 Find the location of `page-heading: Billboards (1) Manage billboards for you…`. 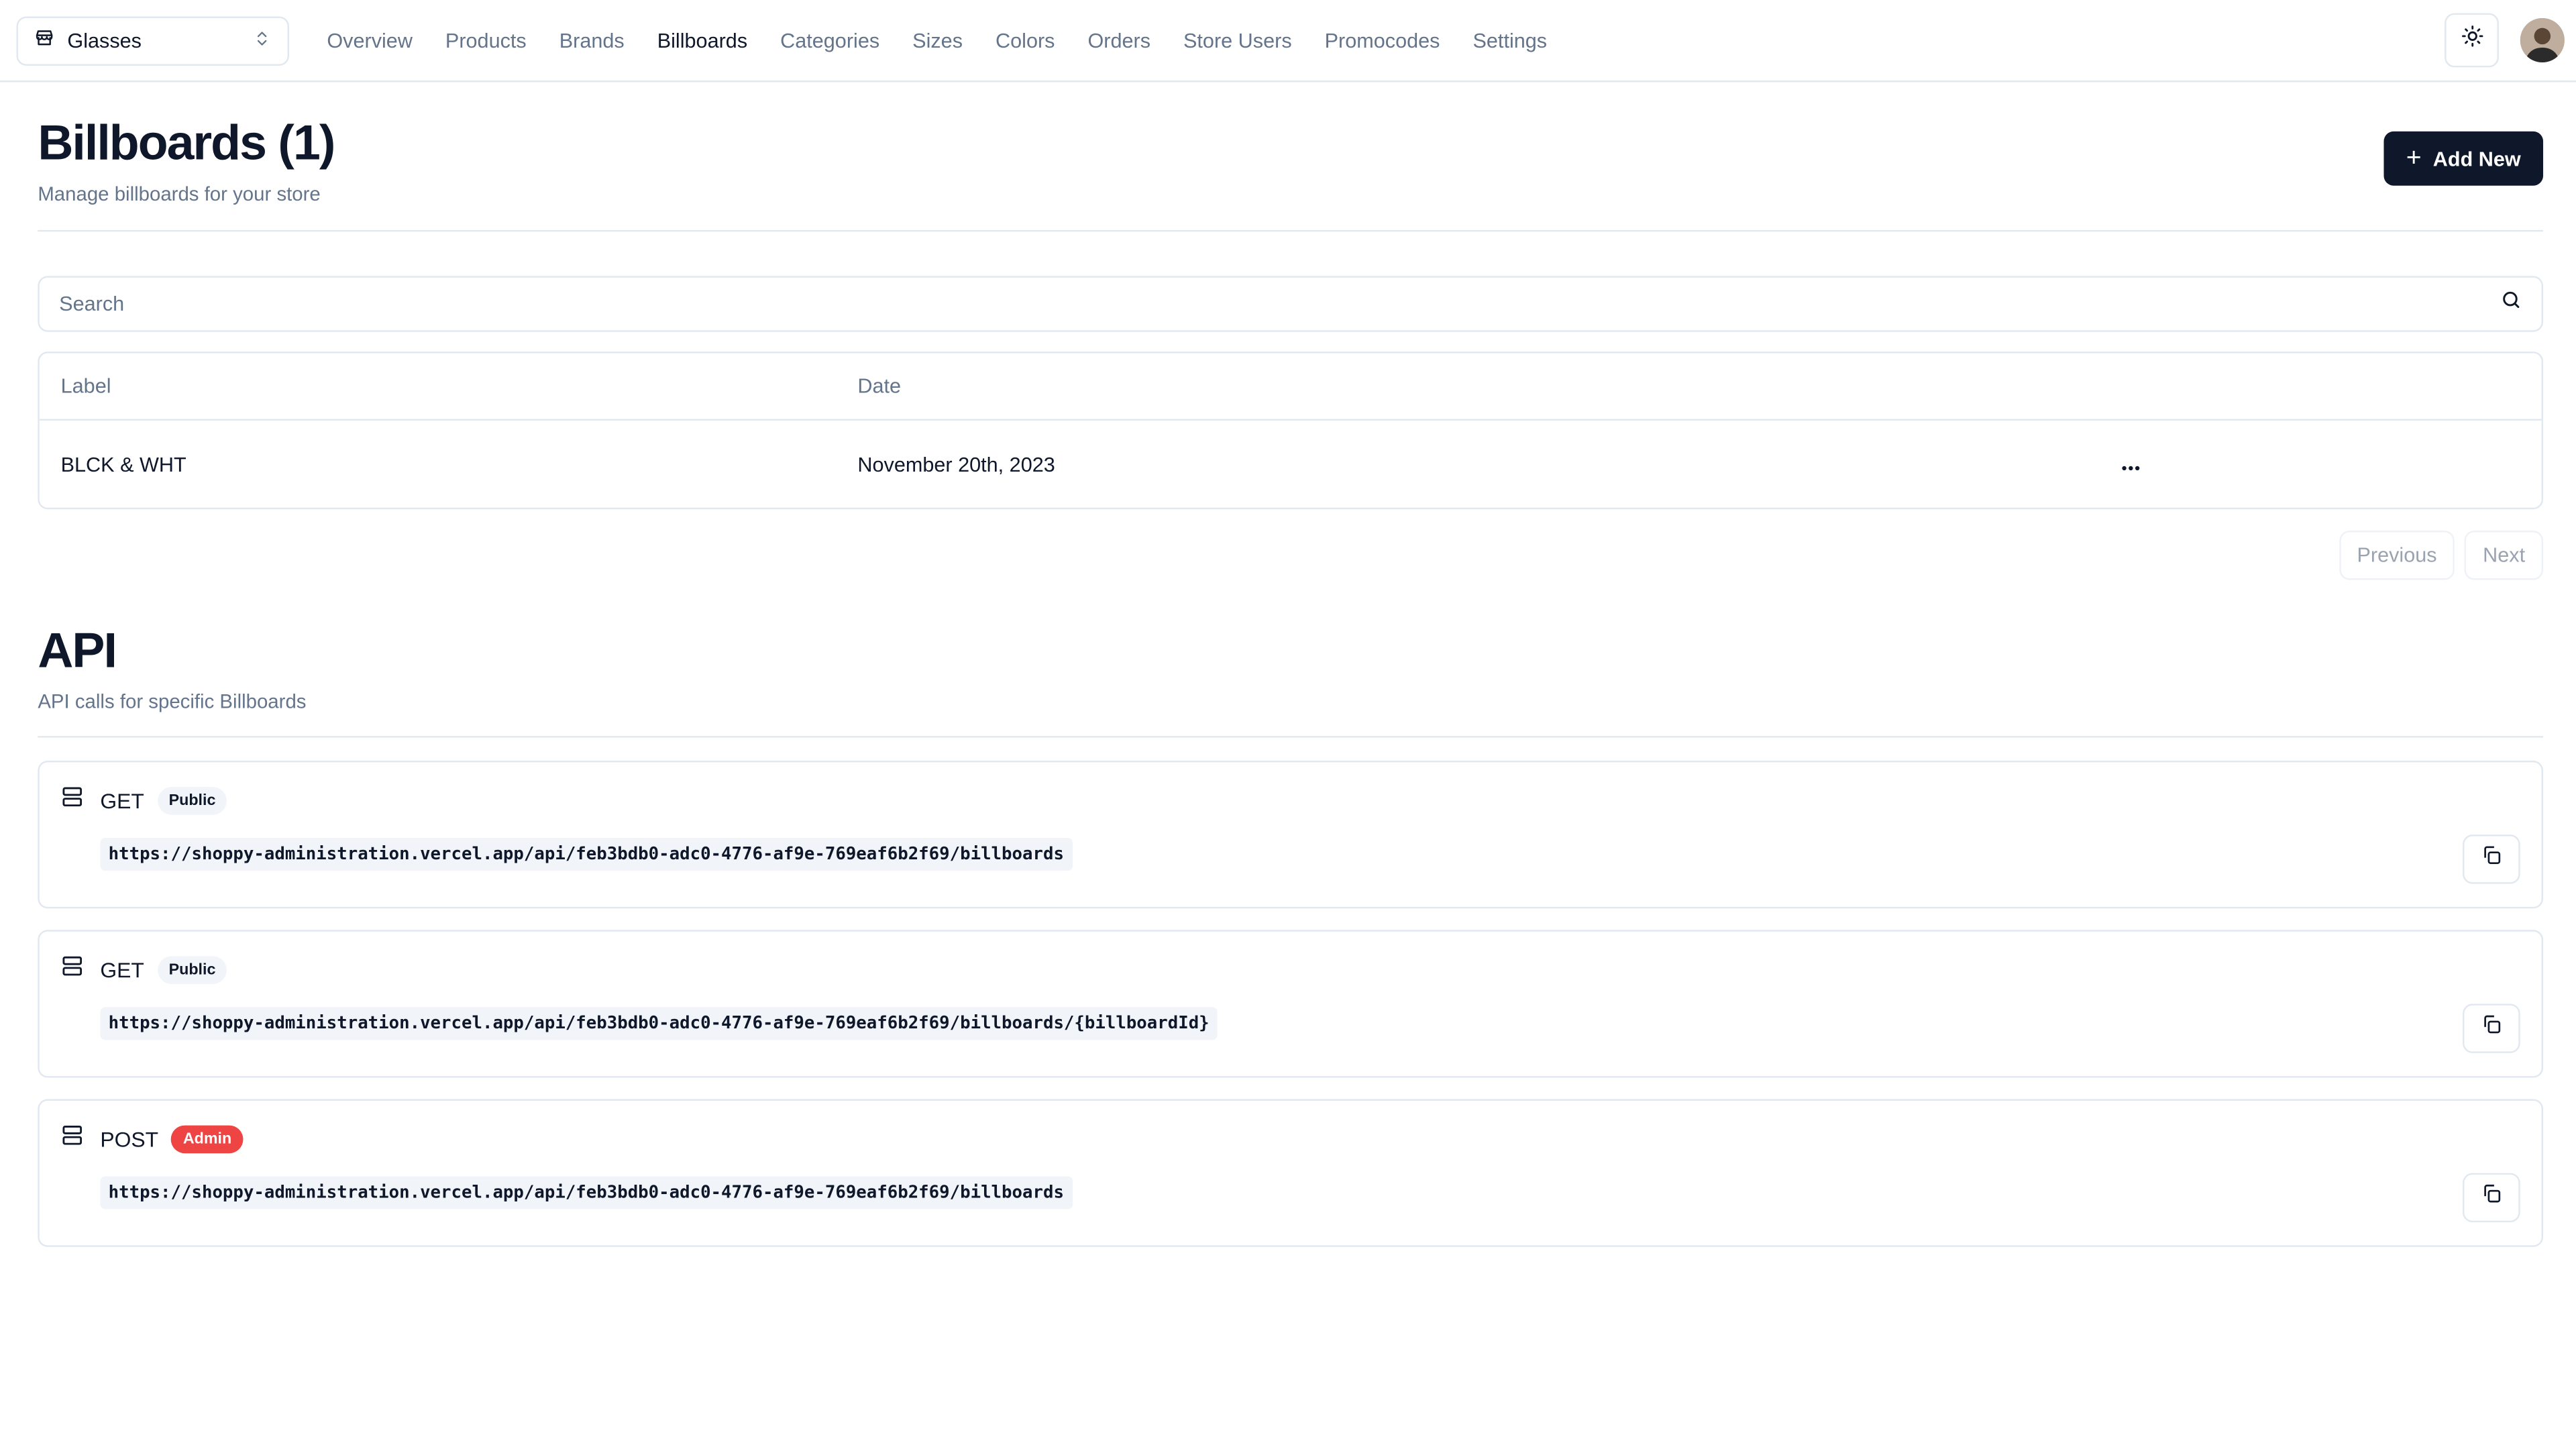

page-heading: Billboards (1) Manage billboards for you… is located at coordinates (1291, 144).